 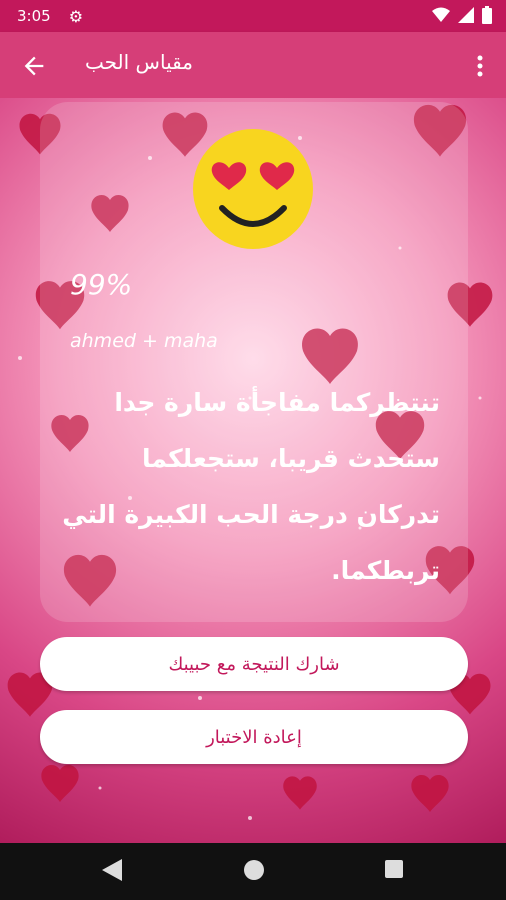 I want to click on gear-icon: ⚙, so click(x=76, y=16).